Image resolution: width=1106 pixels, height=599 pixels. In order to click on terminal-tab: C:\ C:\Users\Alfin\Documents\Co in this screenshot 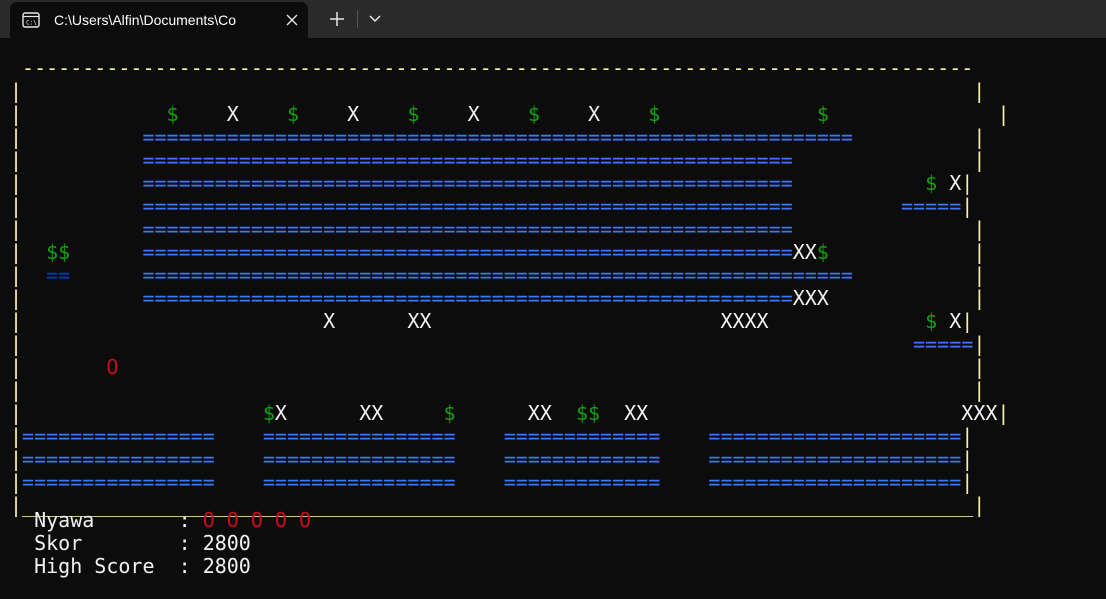, I will do `click(159, 20)`.